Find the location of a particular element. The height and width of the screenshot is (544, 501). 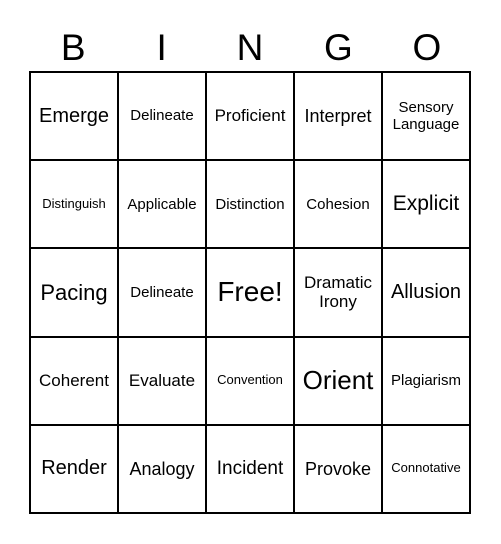

bingo-cell: Provoke is located at coordinates (337, 467).